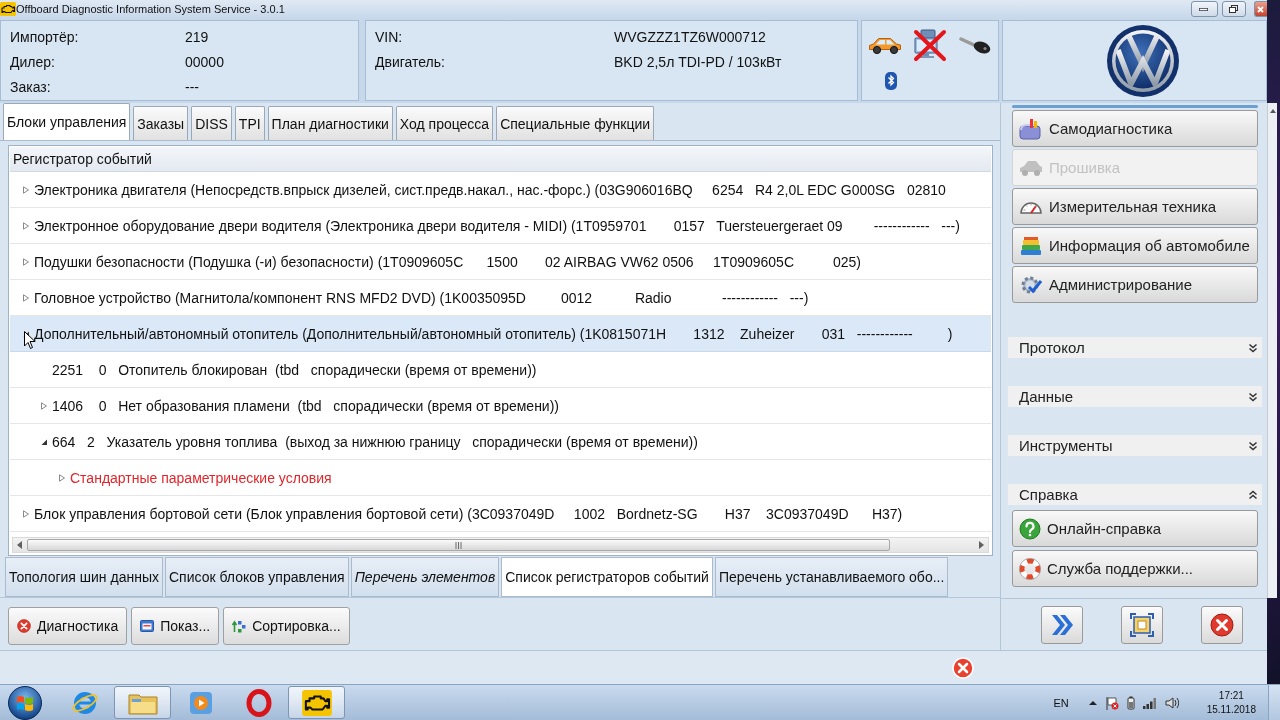 This screenshot has width=1280, height=720. I want to click on clock-time: 17:21, so click(1231, 695).